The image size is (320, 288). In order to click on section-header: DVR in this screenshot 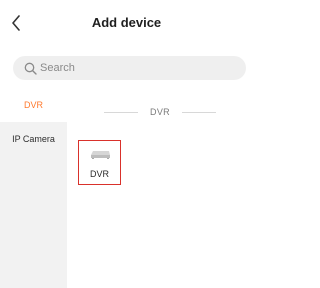, I will do `click(160, 112)`.